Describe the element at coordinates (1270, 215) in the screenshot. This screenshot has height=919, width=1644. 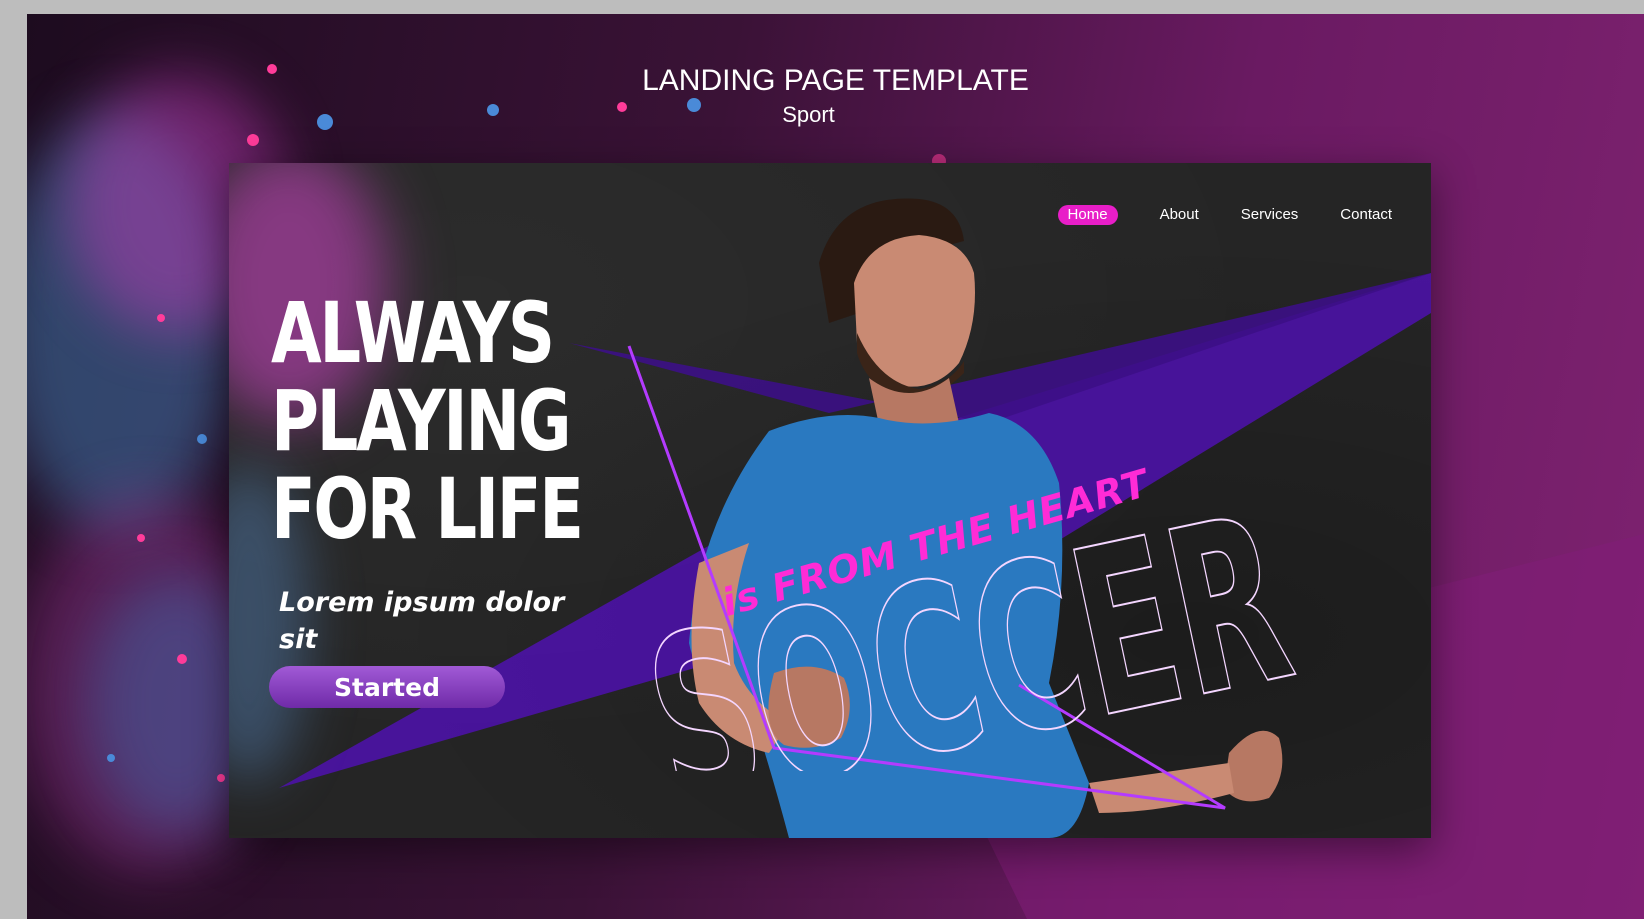
I see `nav-services: Services` at that location.